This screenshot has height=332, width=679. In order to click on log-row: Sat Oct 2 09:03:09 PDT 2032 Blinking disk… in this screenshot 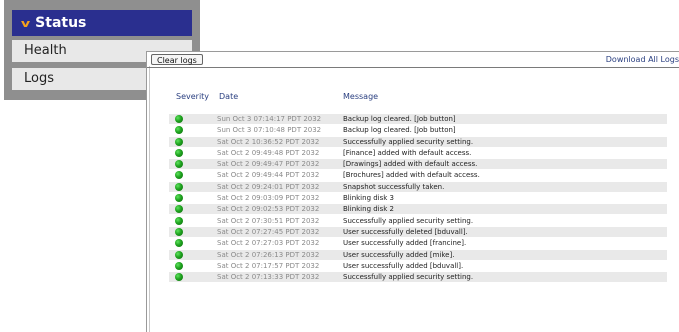, I will do `click(418, 198)`.